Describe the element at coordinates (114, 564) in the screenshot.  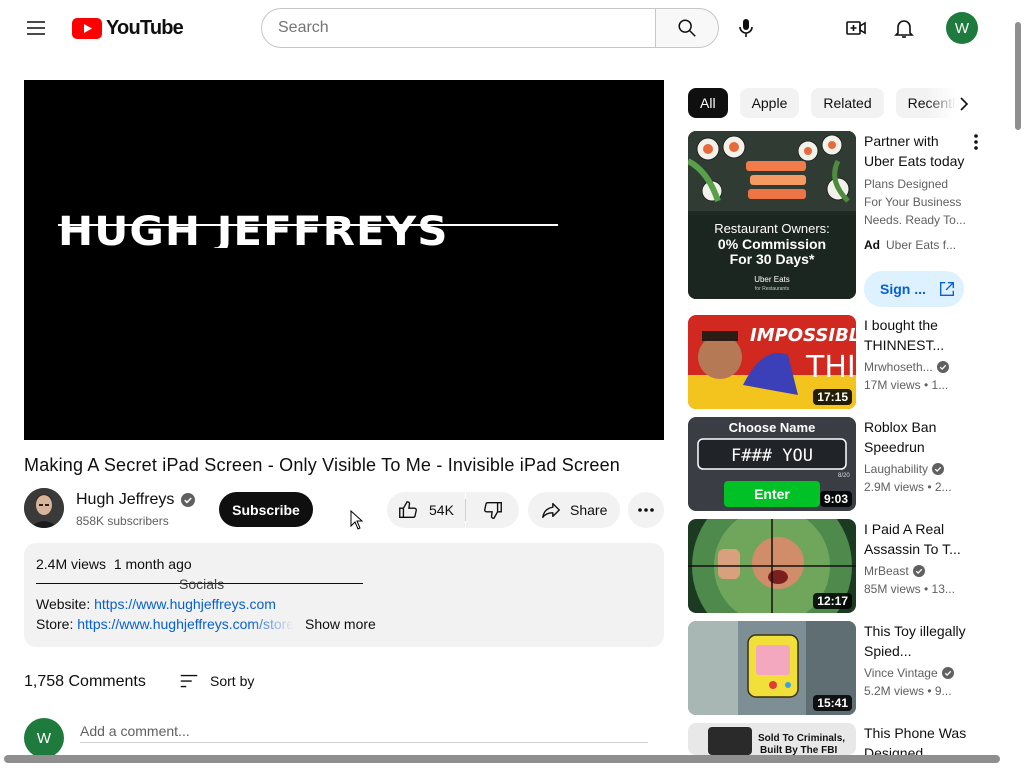
I see `view-count-and-date: 2.4M views 1 month ago` at that location.